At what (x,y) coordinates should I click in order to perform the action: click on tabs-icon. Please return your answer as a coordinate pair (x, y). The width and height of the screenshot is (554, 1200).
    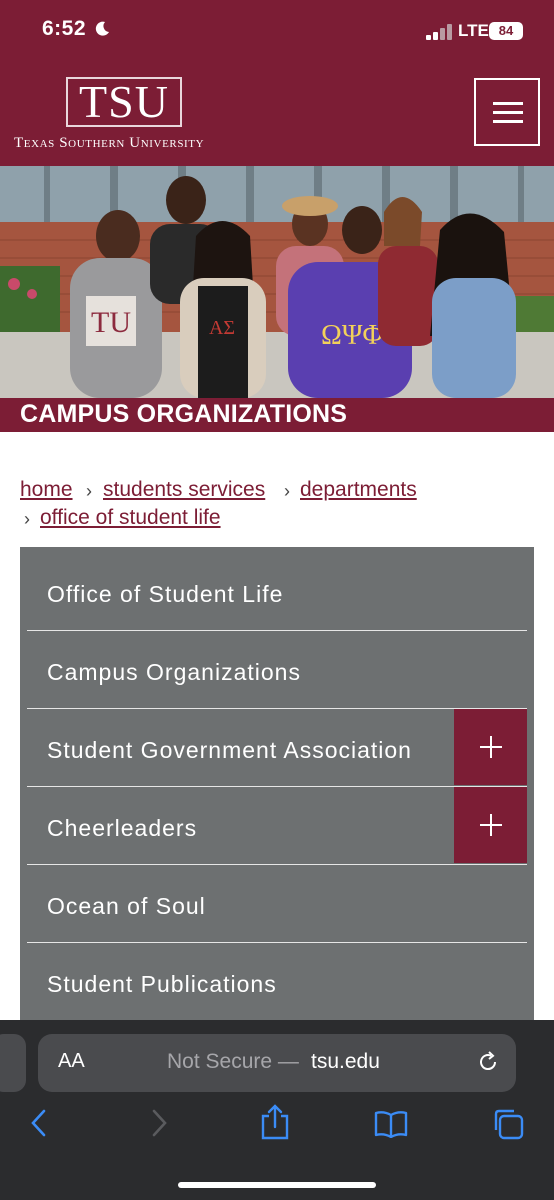
    Looking at the image, I should click on (508, 1124).